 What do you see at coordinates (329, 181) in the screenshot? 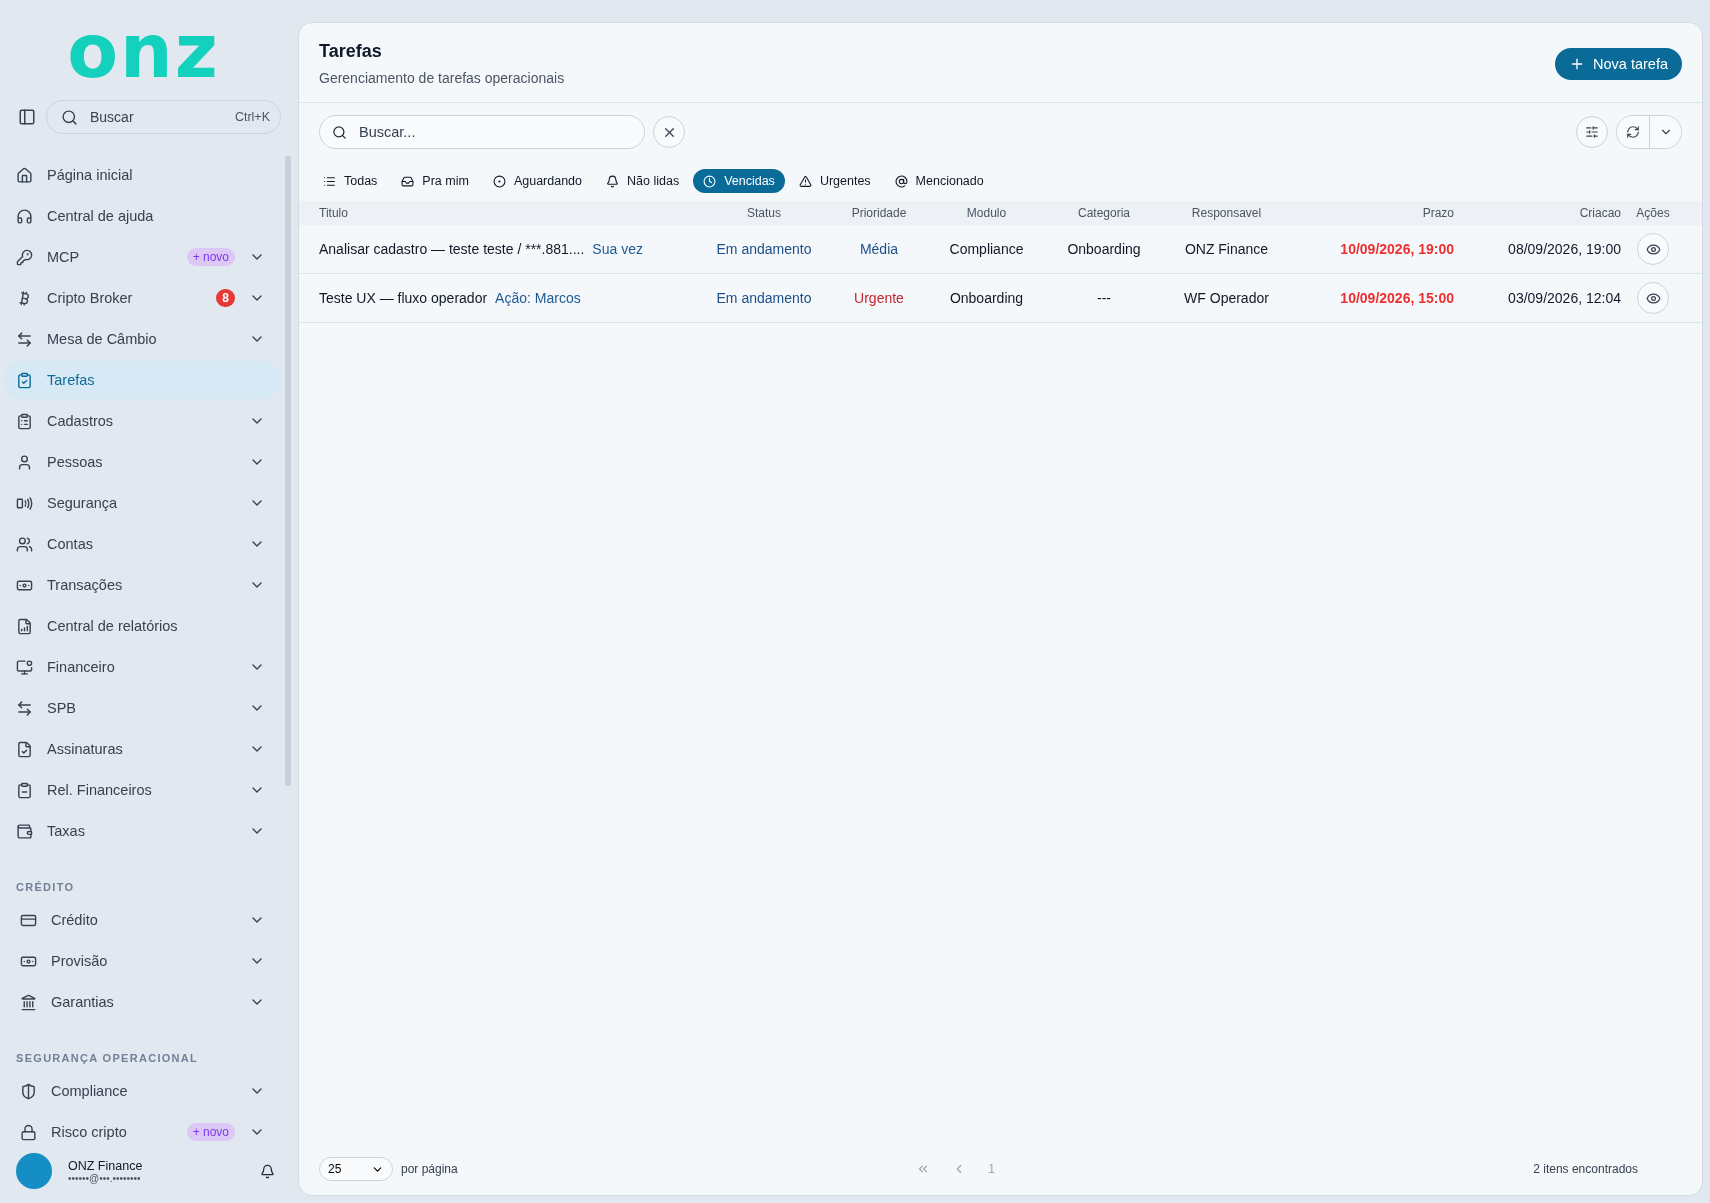
I see `list-icon` at bounding box center [329, 181].